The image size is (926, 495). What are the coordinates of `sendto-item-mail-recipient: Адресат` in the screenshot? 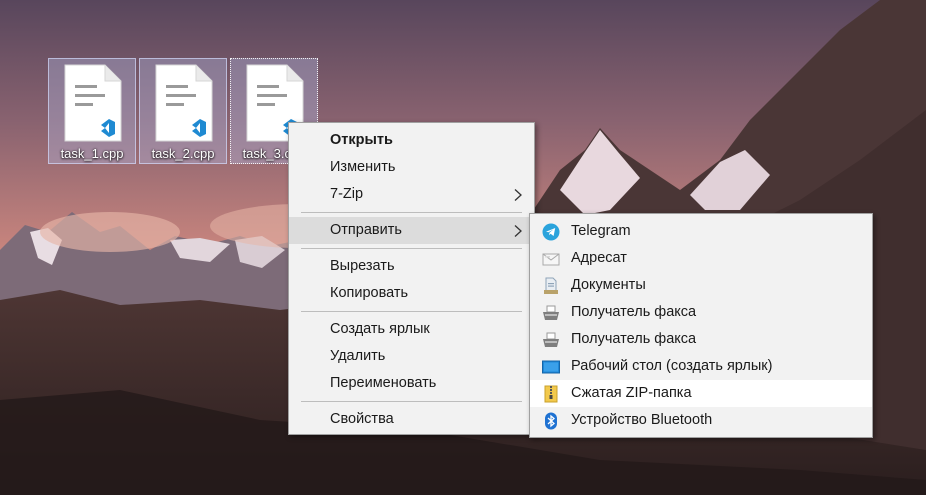 It's located at (701, 258).